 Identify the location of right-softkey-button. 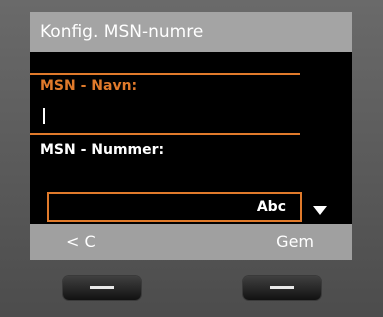
(282, 288).